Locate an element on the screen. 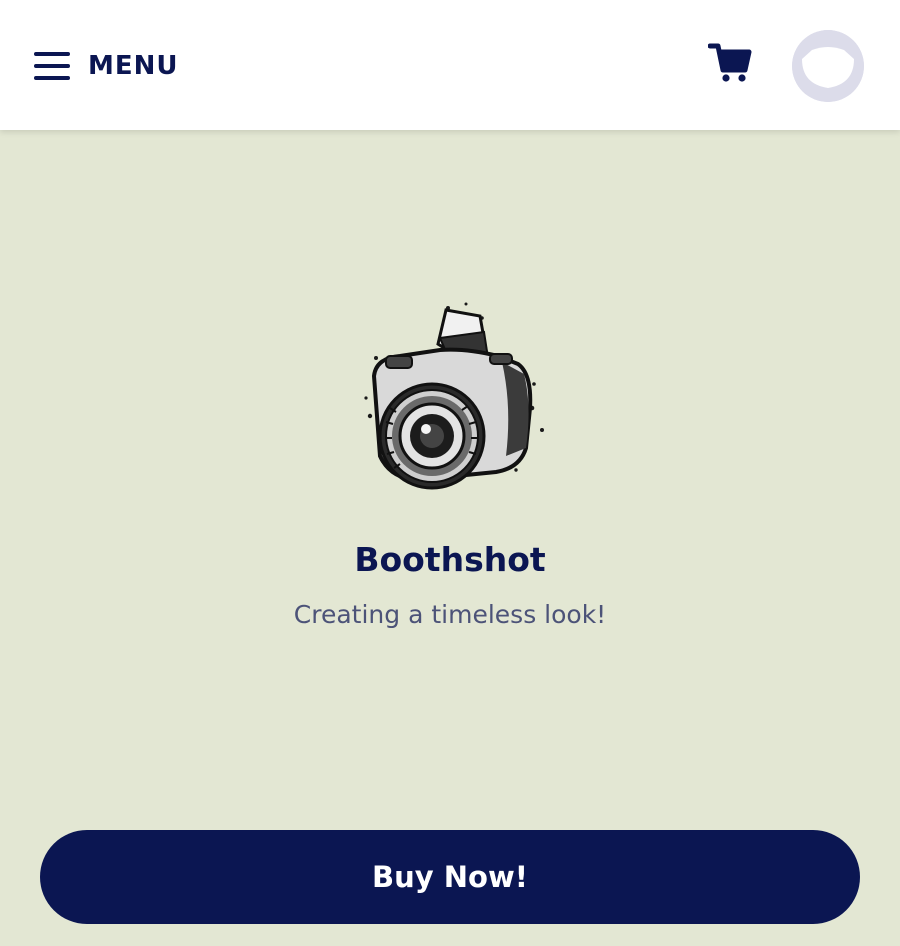 The width and height of the screenshot is (900, 946). buy-now-button: Buy Now! is located at coordinates (450, 877).